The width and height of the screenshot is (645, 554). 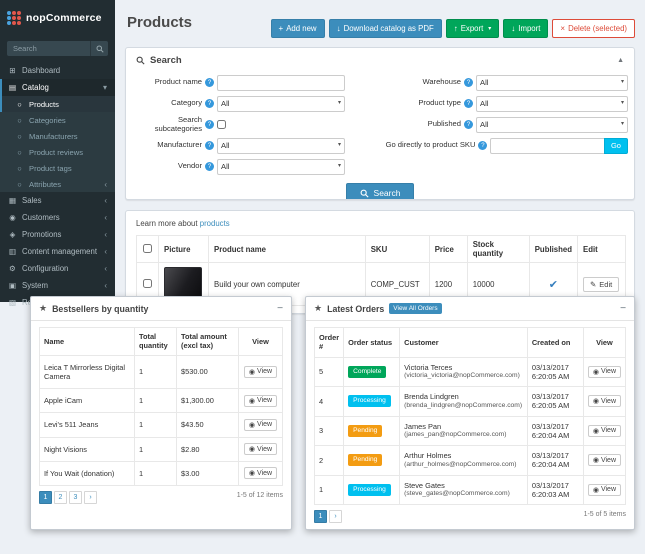 What do you see at coordinates (431, 397) in the screenshot?
I see `customer-name: Brenda Lindgren` at bounding box center [431, 397].